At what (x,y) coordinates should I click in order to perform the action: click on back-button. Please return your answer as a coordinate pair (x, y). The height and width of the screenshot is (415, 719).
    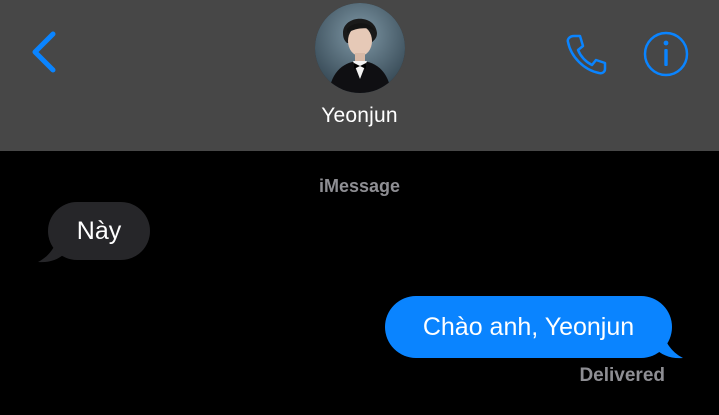
    Looking at the image, I should click on (44, 52).